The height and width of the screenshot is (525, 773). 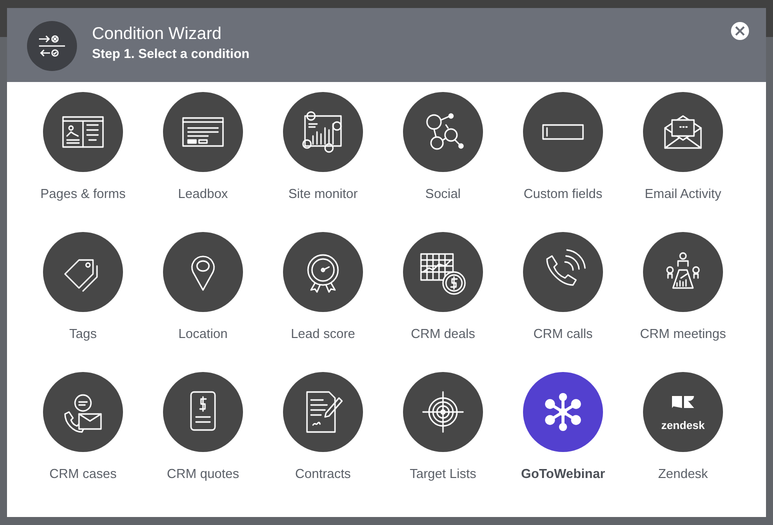 I want to click on step-subtitle: Step 1. Select a condition, so click(x=171, y=53).